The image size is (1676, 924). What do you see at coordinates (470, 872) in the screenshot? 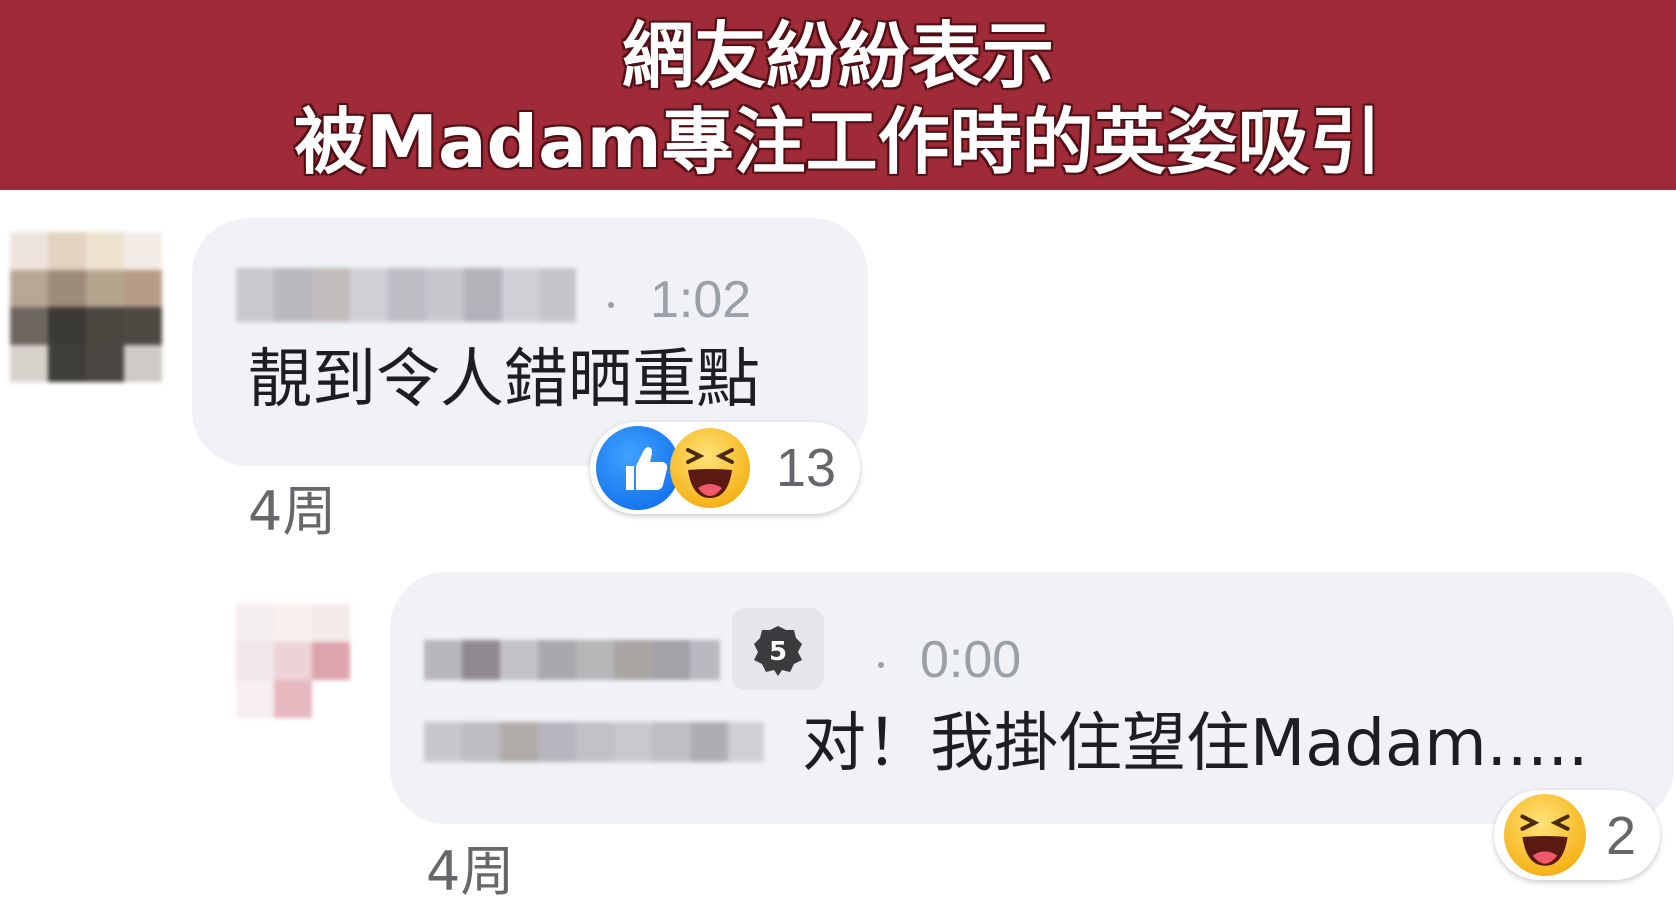
I see `reply-age: 4周` at bounding box center [470, 872].